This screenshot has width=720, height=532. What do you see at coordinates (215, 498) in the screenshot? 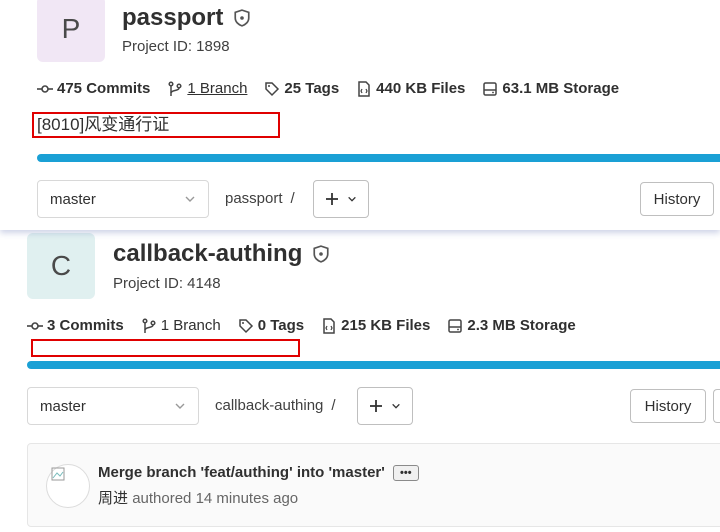
I see `commit-time: authored 14 minutes ago` at bounding box center [215, 498].